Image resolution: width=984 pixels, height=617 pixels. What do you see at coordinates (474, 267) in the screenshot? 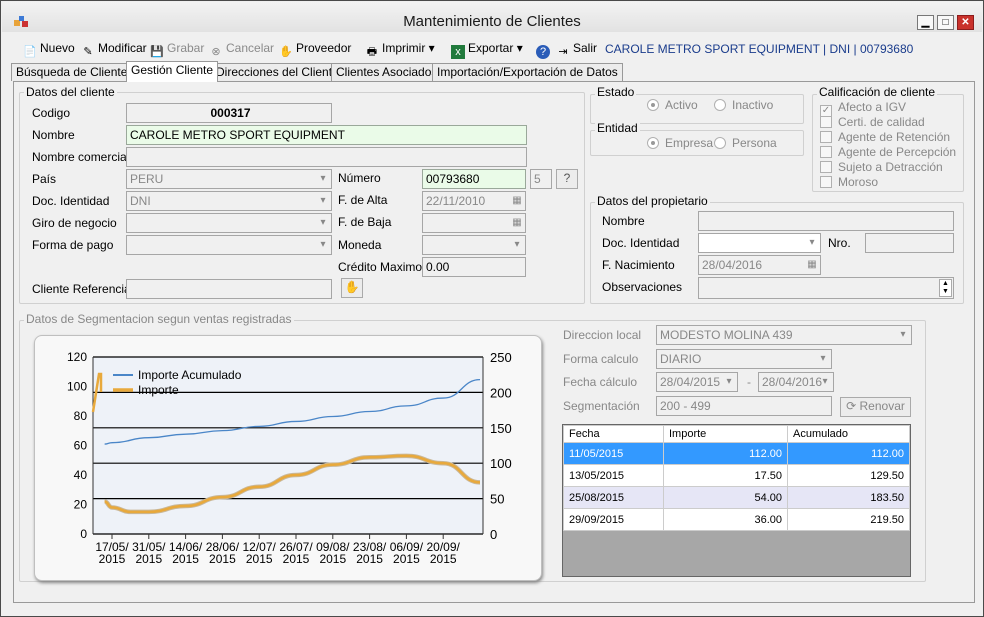
I see `credito-input: 0.00` at bounding box center [474, 267].